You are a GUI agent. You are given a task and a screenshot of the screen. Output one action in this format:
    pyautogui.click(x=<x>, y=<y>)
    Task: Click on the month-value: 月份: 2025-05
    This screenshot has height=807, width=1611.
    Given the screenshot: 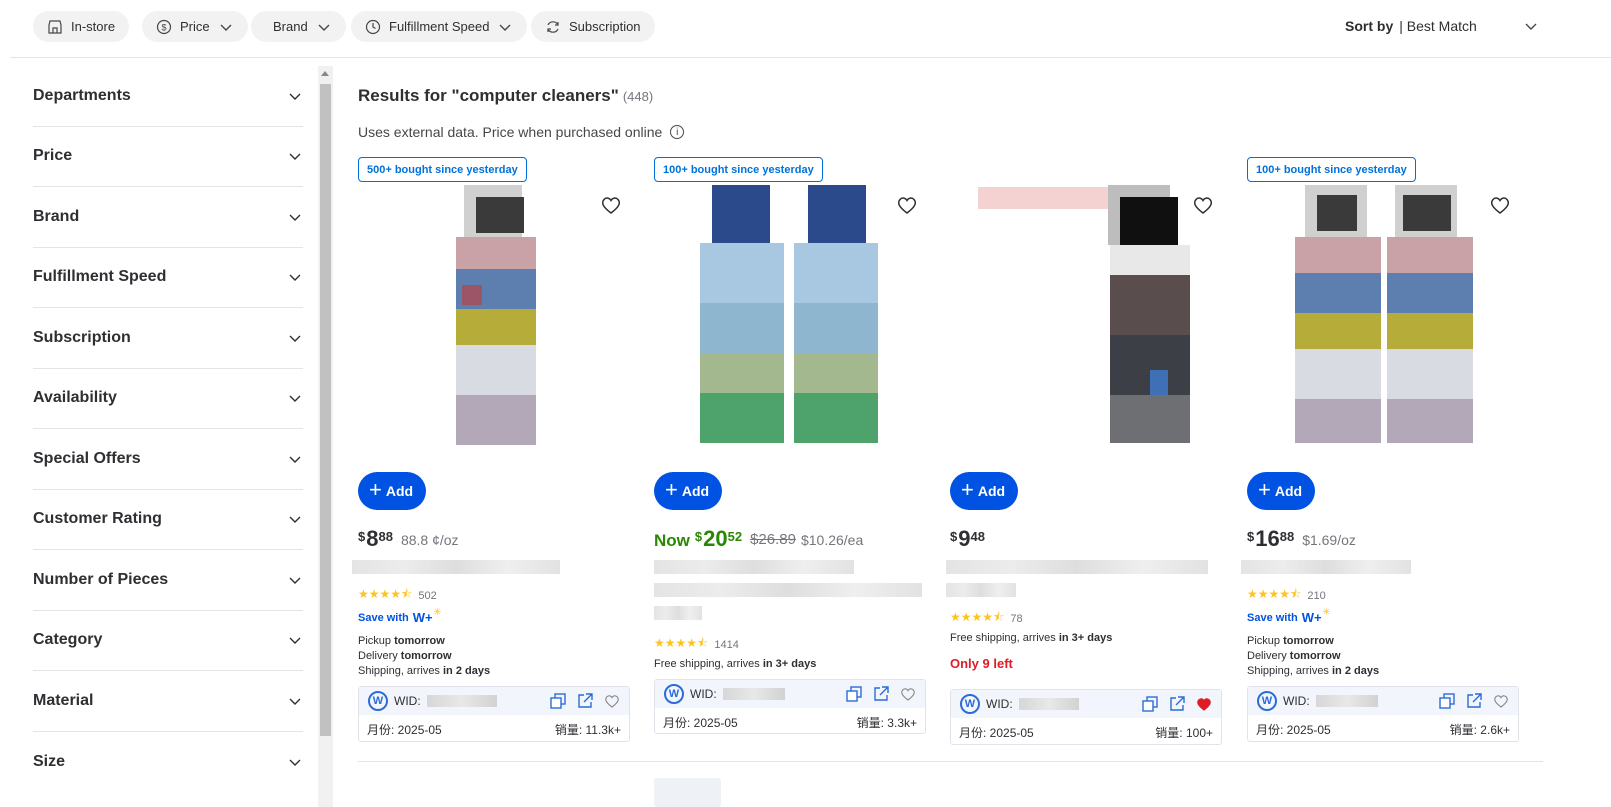 What is the action you would take?
    pyautogui.click(x=404, y=730)
    